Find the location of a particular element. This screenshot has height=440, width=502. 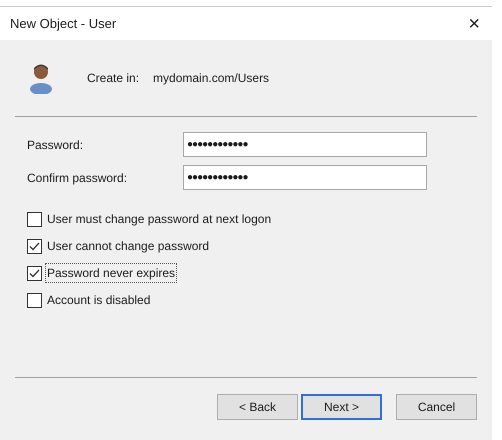

field-label: Confirm password: is located at coordinates (77, 178).